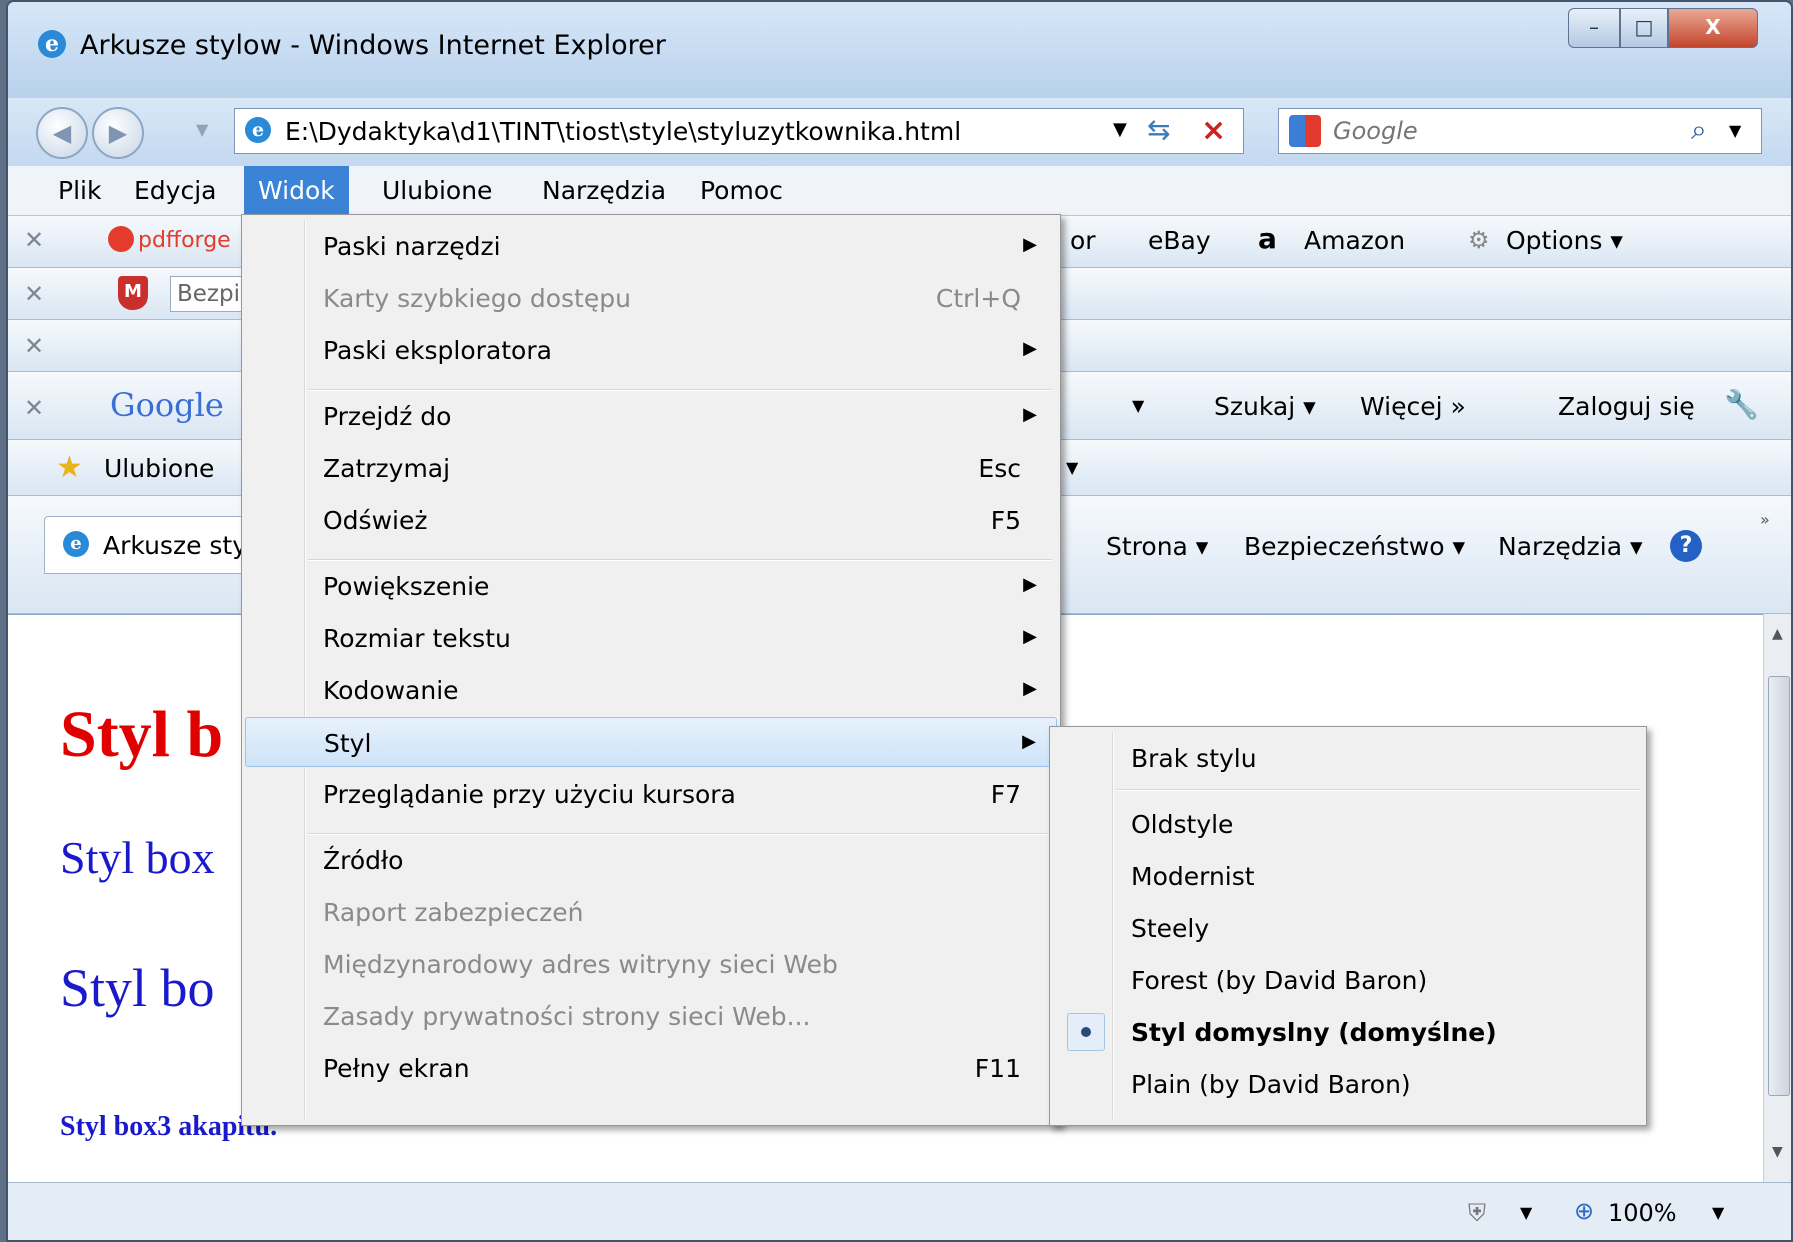 The image size is (1793, 1242). I want to click on menu-item-label: Pełny ekran, so click(396, 1068).